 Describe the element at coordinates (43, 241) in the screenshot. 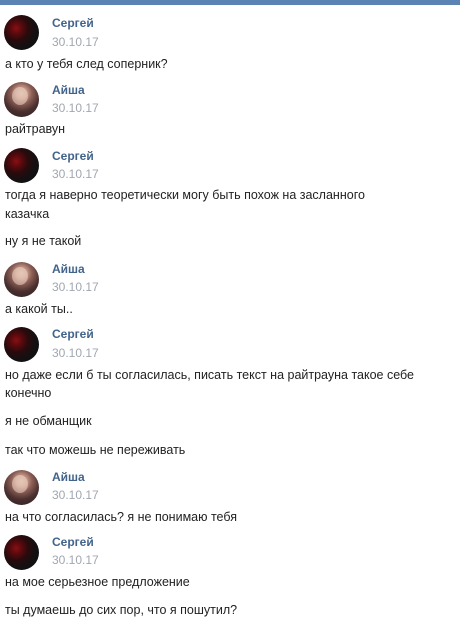

I see `message-text: ну я не такой` at that location.